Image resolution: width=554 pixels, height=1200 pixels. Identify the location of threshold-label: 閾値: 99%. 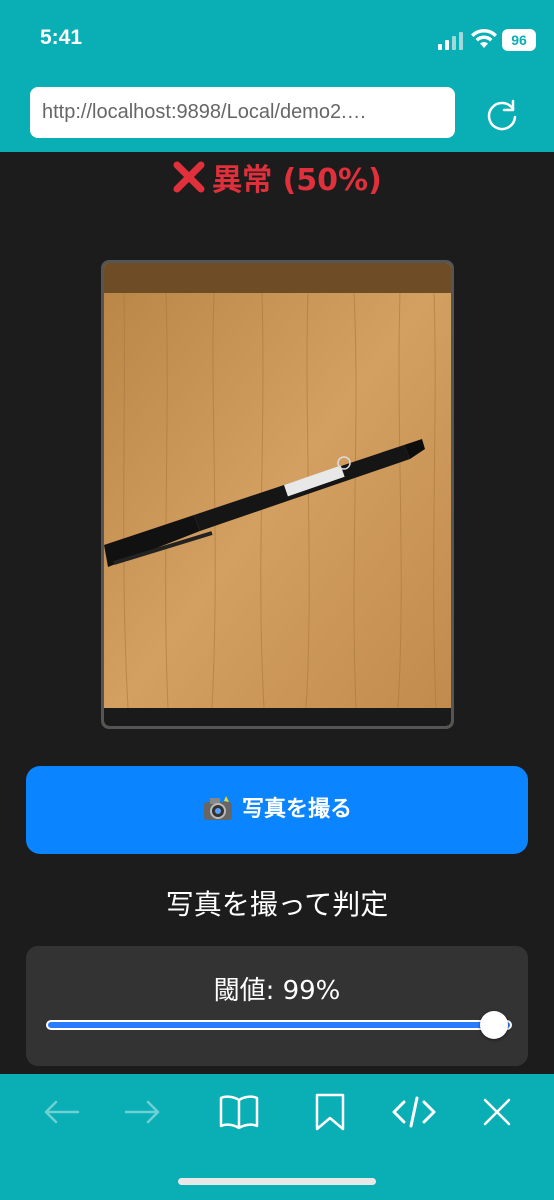
(277, 991).